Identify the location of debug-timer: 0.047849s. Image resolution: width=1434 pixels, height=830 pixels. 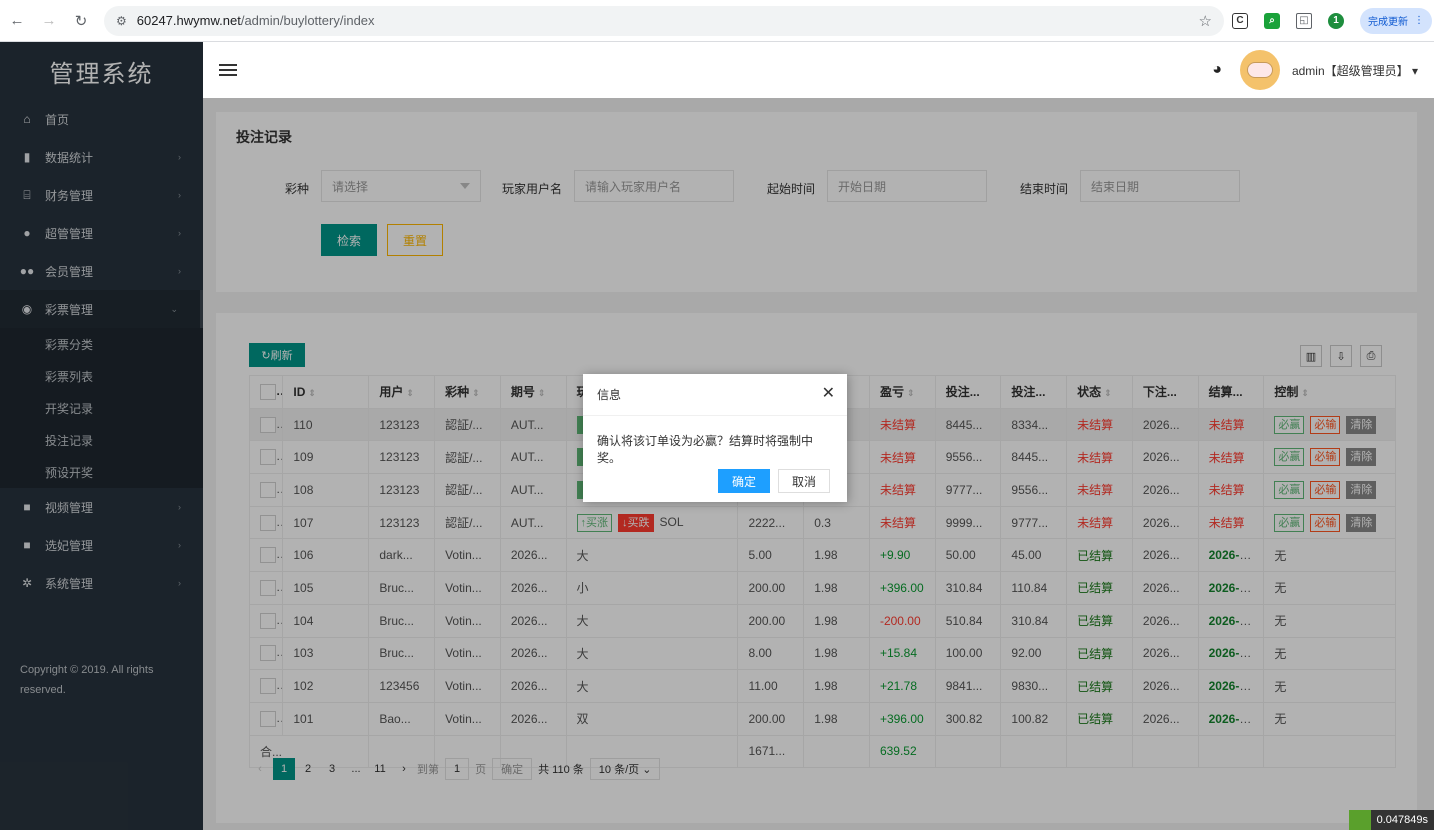
(1391, 820).